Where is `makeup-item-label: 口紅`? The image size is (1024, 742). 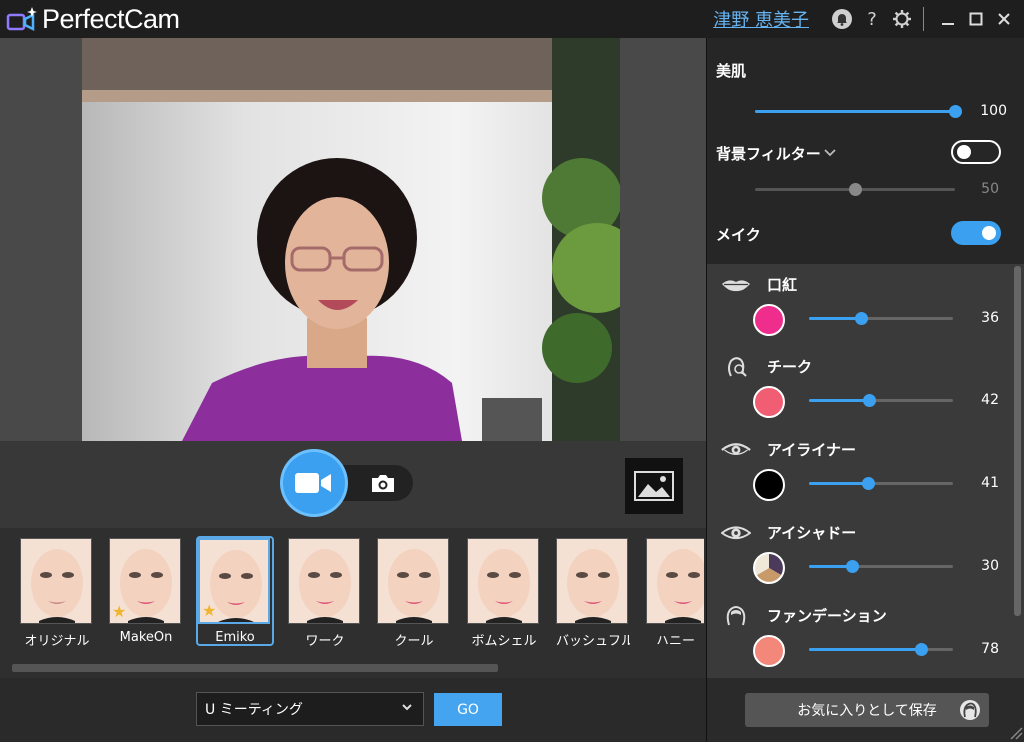 makeup-item-label: 口紅 is located at coordinates (782, 285).